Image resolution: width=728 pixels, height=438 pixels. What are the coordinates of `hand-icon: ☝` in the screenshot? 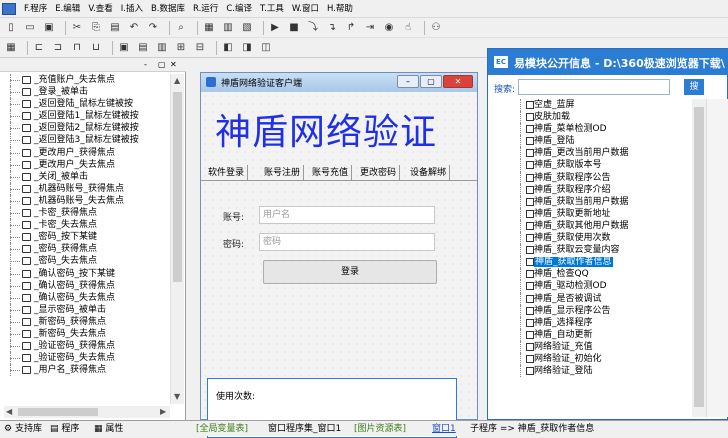 It's located at (408, 28).